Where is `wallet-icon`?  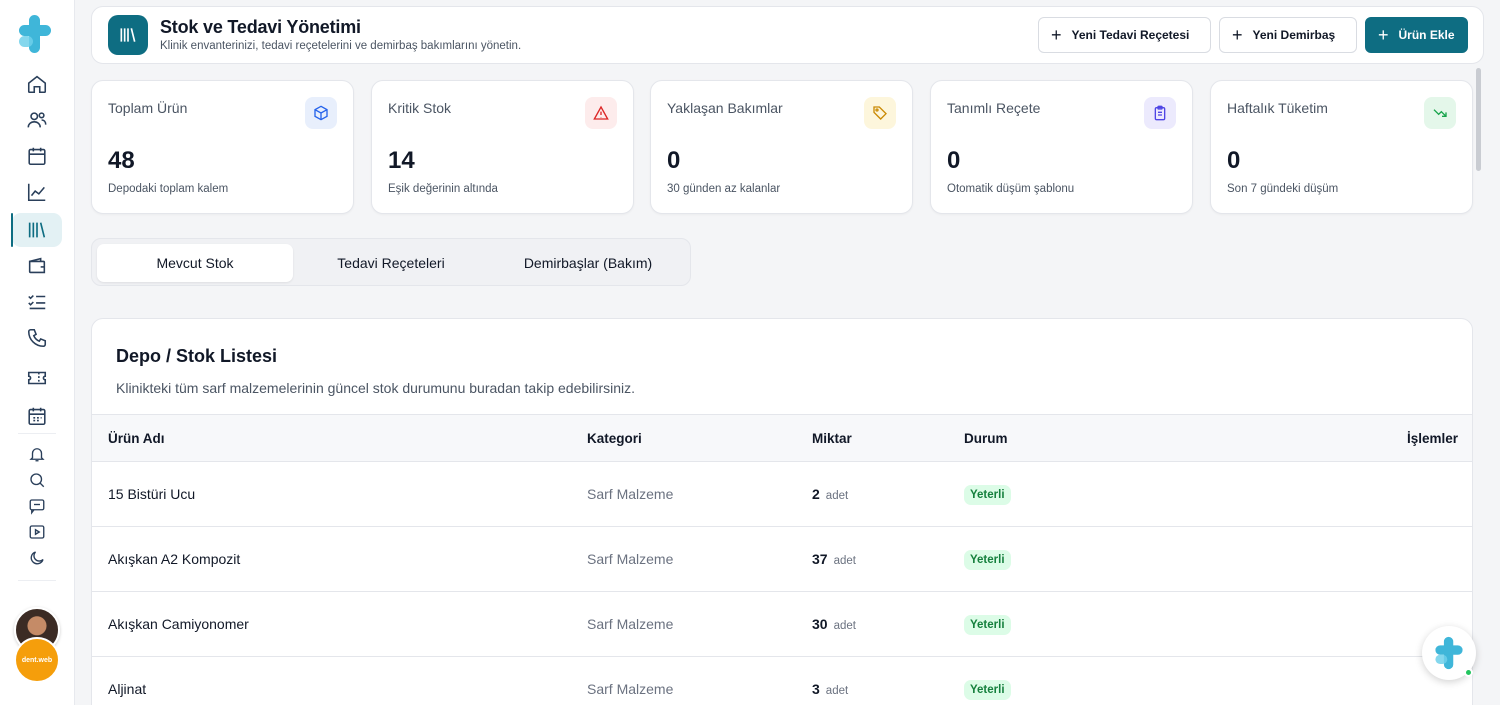
wallet-icon is located at coordinates (37, 265).